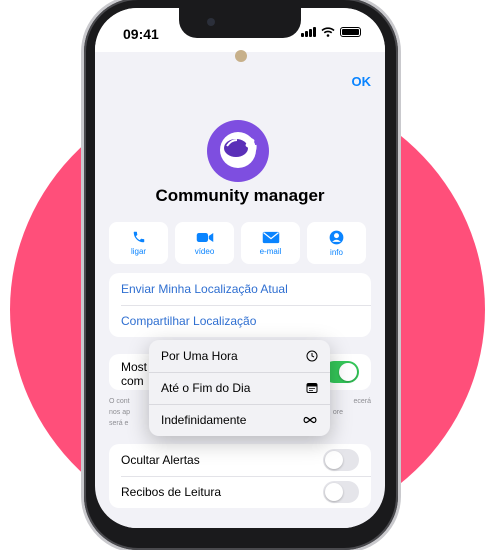 Image resolution: width=489 pixels, height=550 pixels. I want to click on astronaut-helmet-icon, so click(238, 150).